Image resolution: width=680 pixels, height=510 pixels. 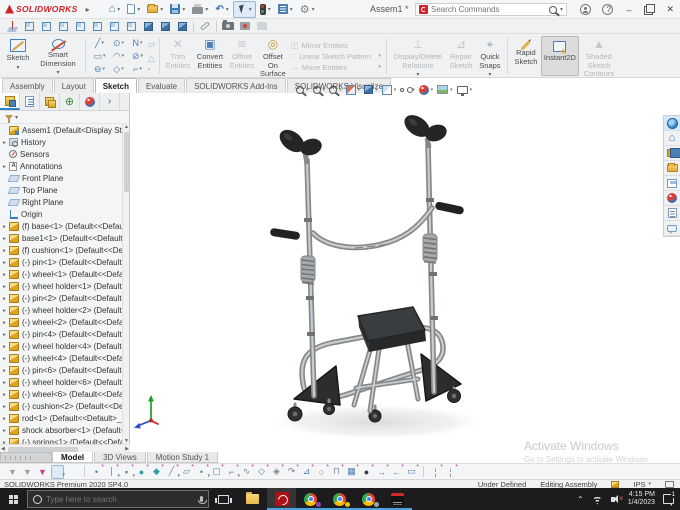 I want to click on tree-item-history: ▸ History, so click(x=61, y=142).